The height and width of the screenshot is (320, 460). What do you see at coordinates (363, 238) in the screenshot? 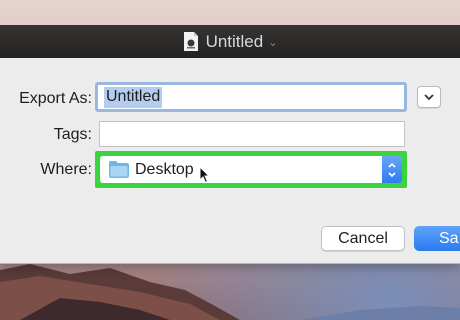
I see `cancel-button: Cancel` at bounding box center [363, 238].